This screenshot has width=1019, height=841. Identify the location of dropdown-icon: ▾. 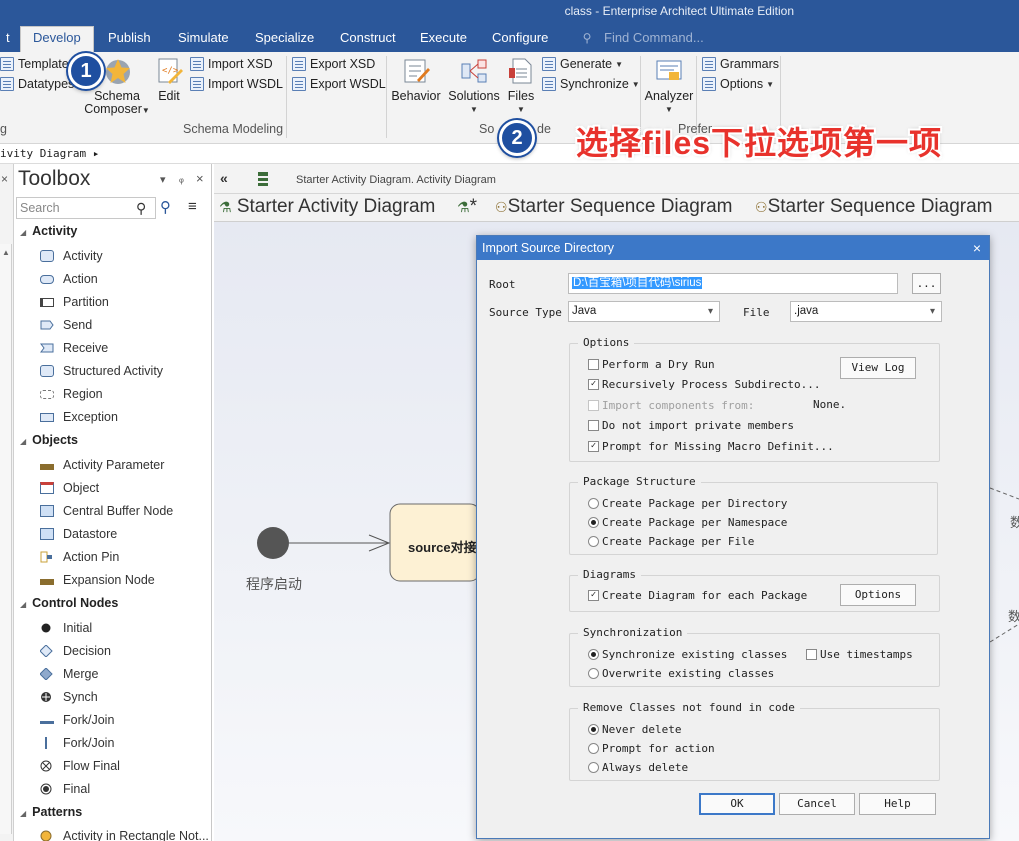
(163, 179).